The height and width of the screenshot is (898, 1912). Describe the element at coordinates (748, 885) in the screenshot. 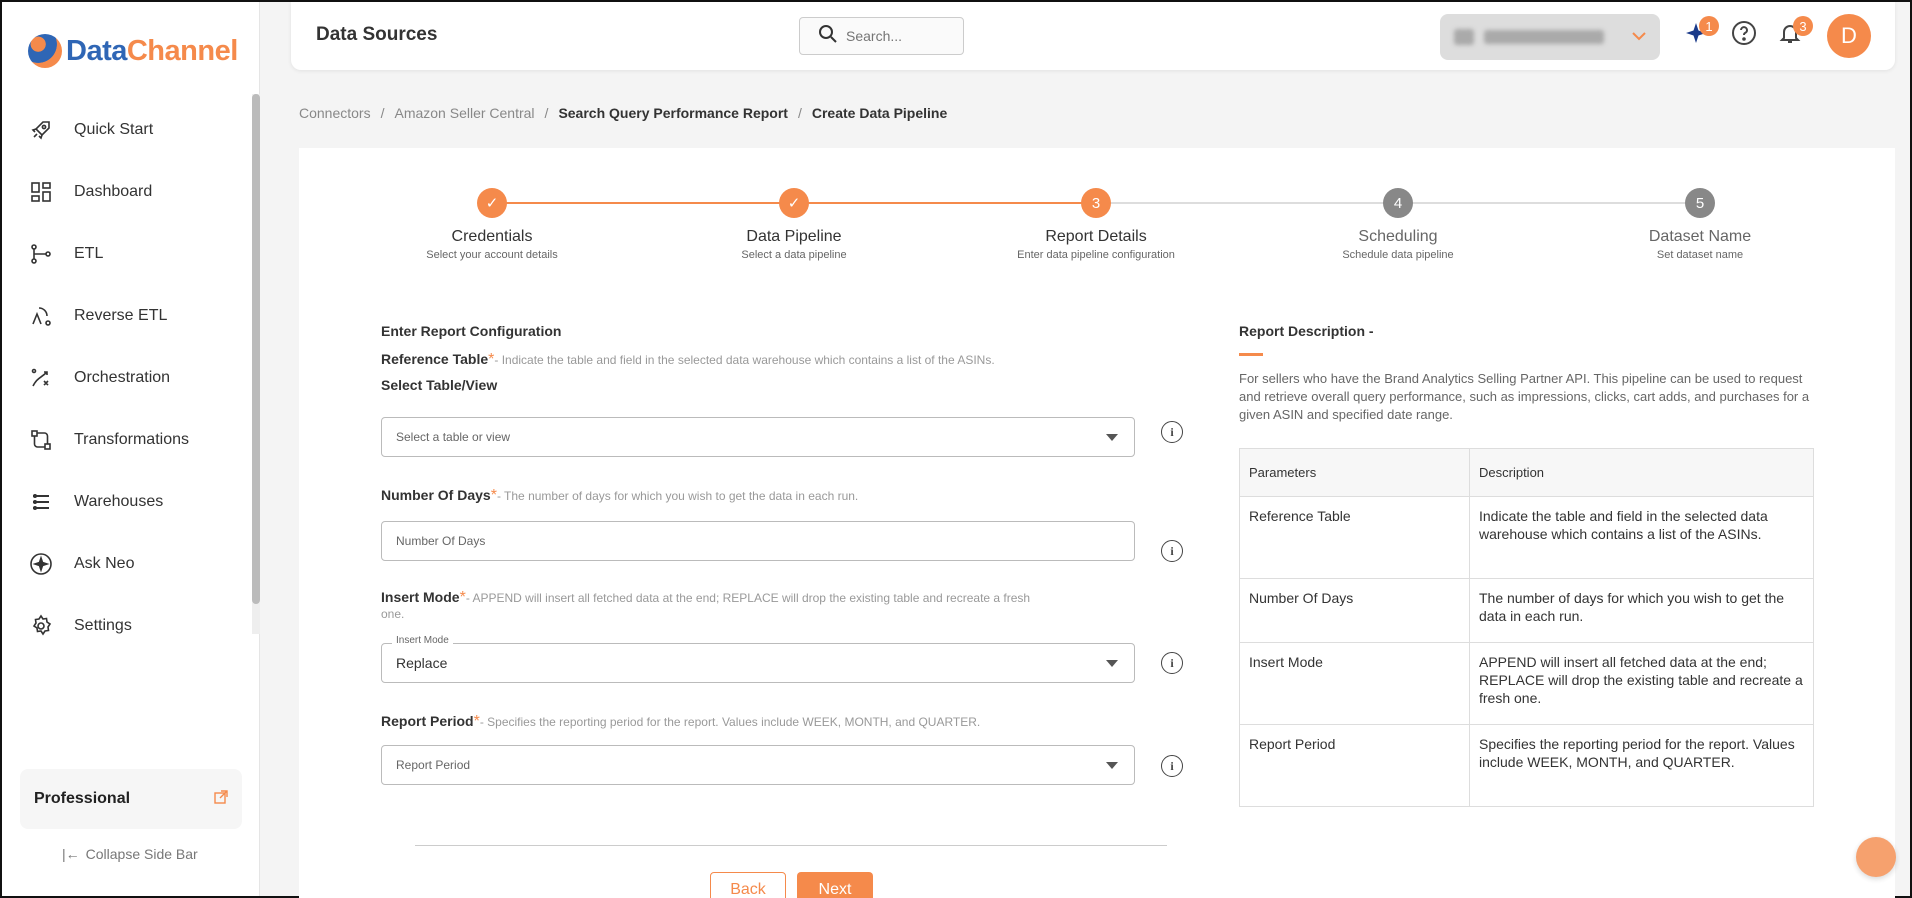

I see `back-button: Back` at that location.